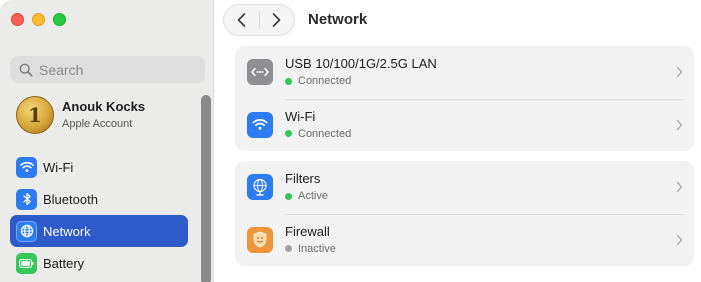 This screenshot has height=282, width=701. I want to click on window-controls, so click(38, 19).